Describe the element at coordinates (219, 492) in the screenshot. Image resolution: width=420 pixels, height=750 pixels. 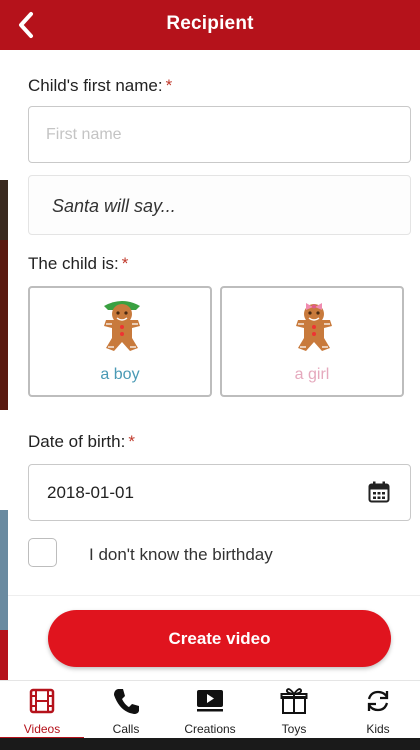
I see `birth-date-field: 2018-01-01` at that location.